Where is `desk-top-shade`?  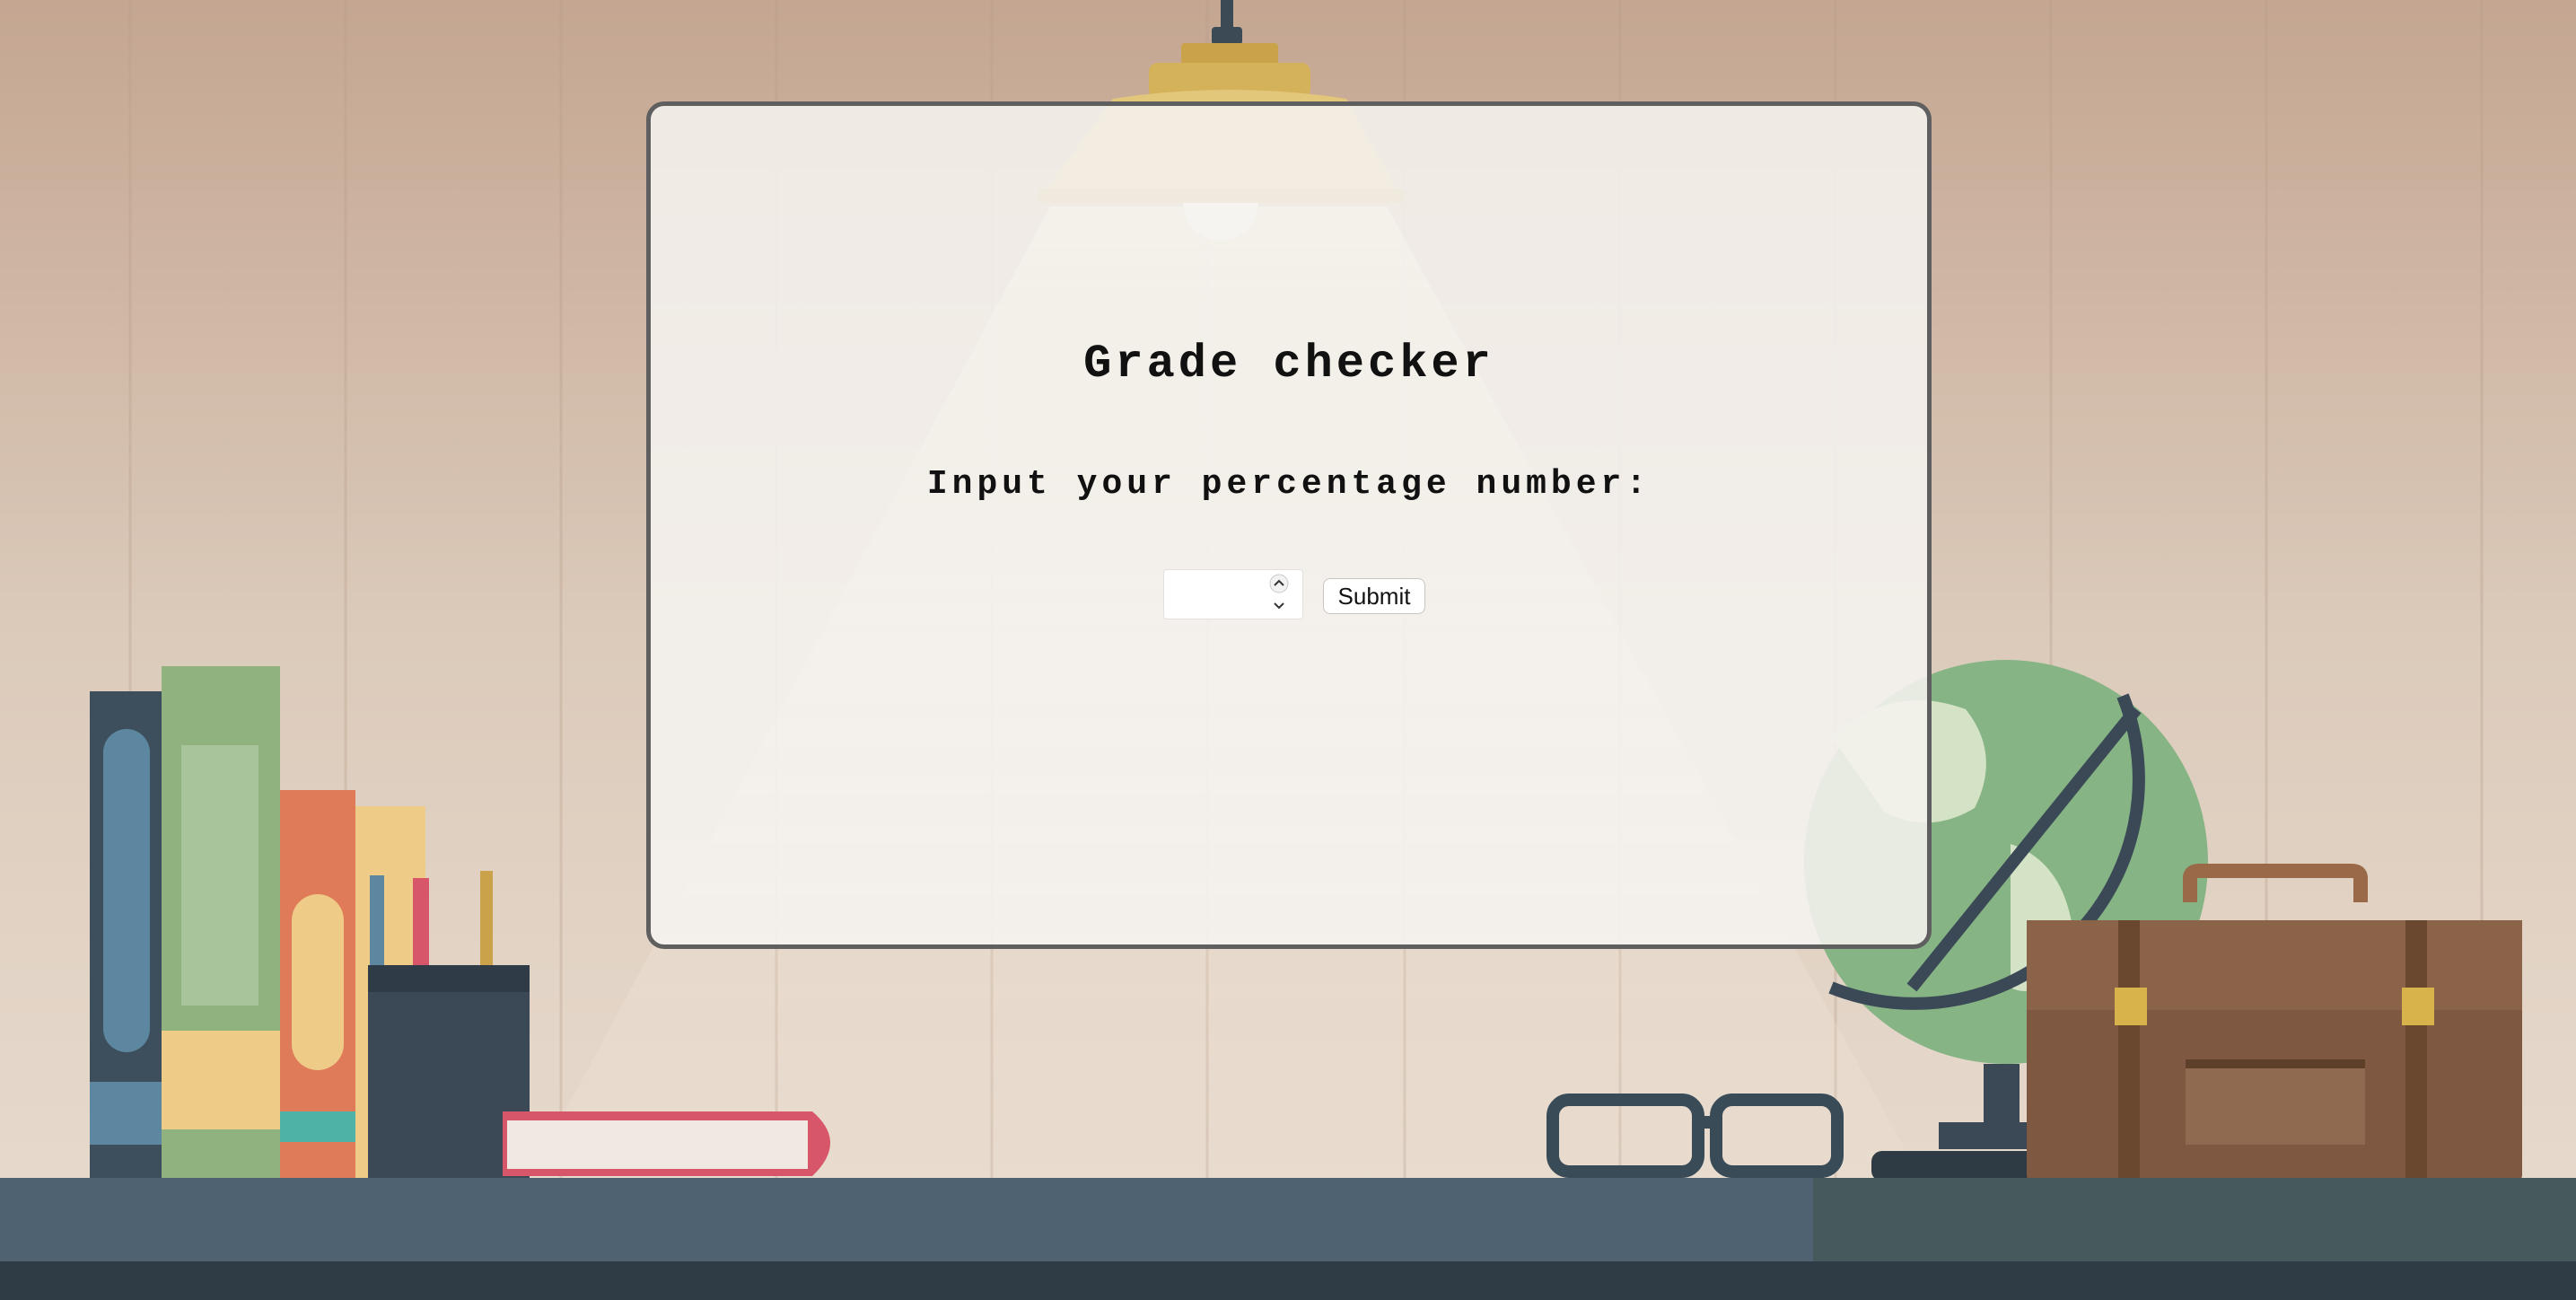 desk-top-shade is located at coordinates (2194, 1220).